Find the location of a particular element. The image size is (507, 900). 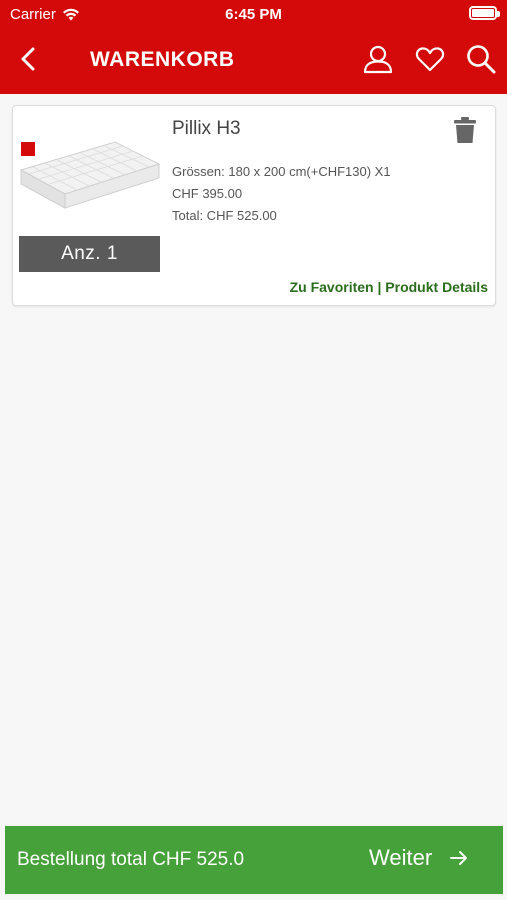

quantity-button: Anz. 1 is located at coordinates (89, 254).